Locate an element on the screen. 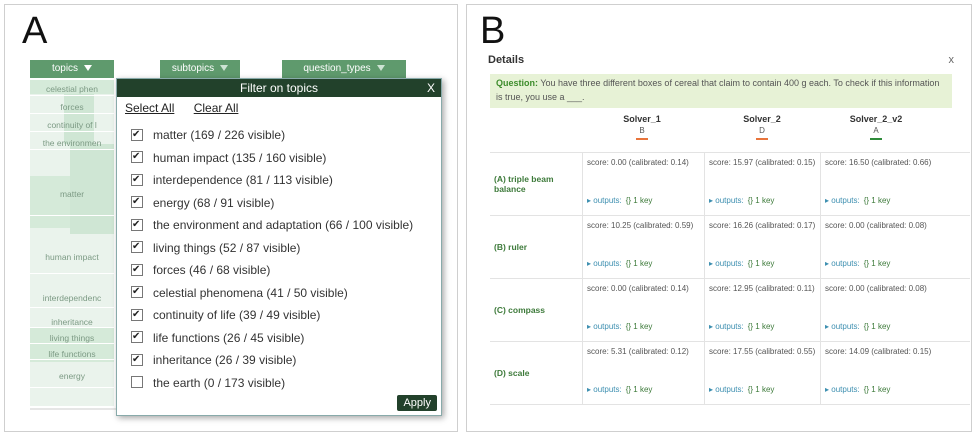 This screenshot has width=978, height=438. topic-cell: interdependenc is located at coordinates (72, 298).